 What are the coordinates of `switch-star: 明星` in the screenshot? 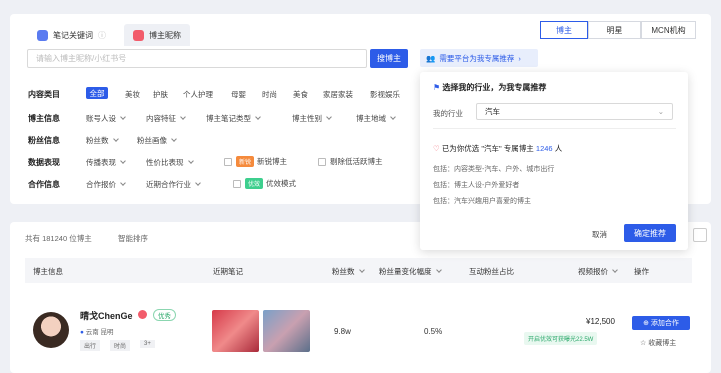 It's located at (614, 30).